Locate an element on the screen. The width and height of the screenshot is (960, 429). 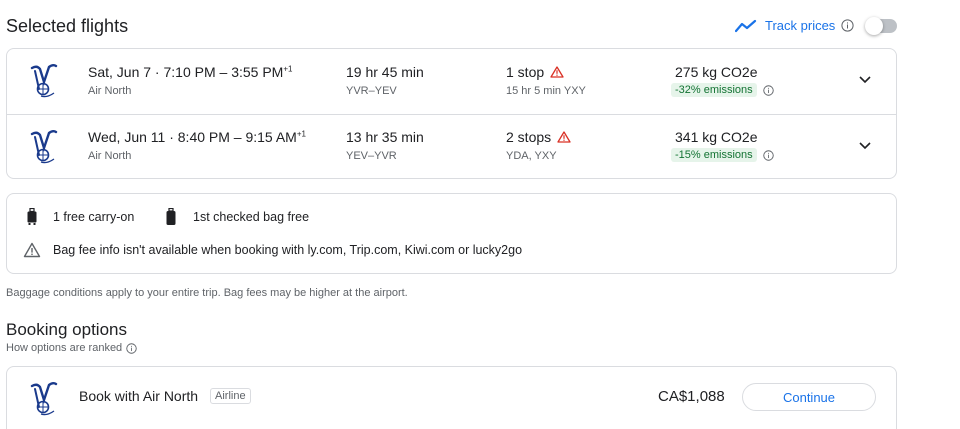
layover-info: 15 hr 5 min YXY is located at coordinates (546, 91).